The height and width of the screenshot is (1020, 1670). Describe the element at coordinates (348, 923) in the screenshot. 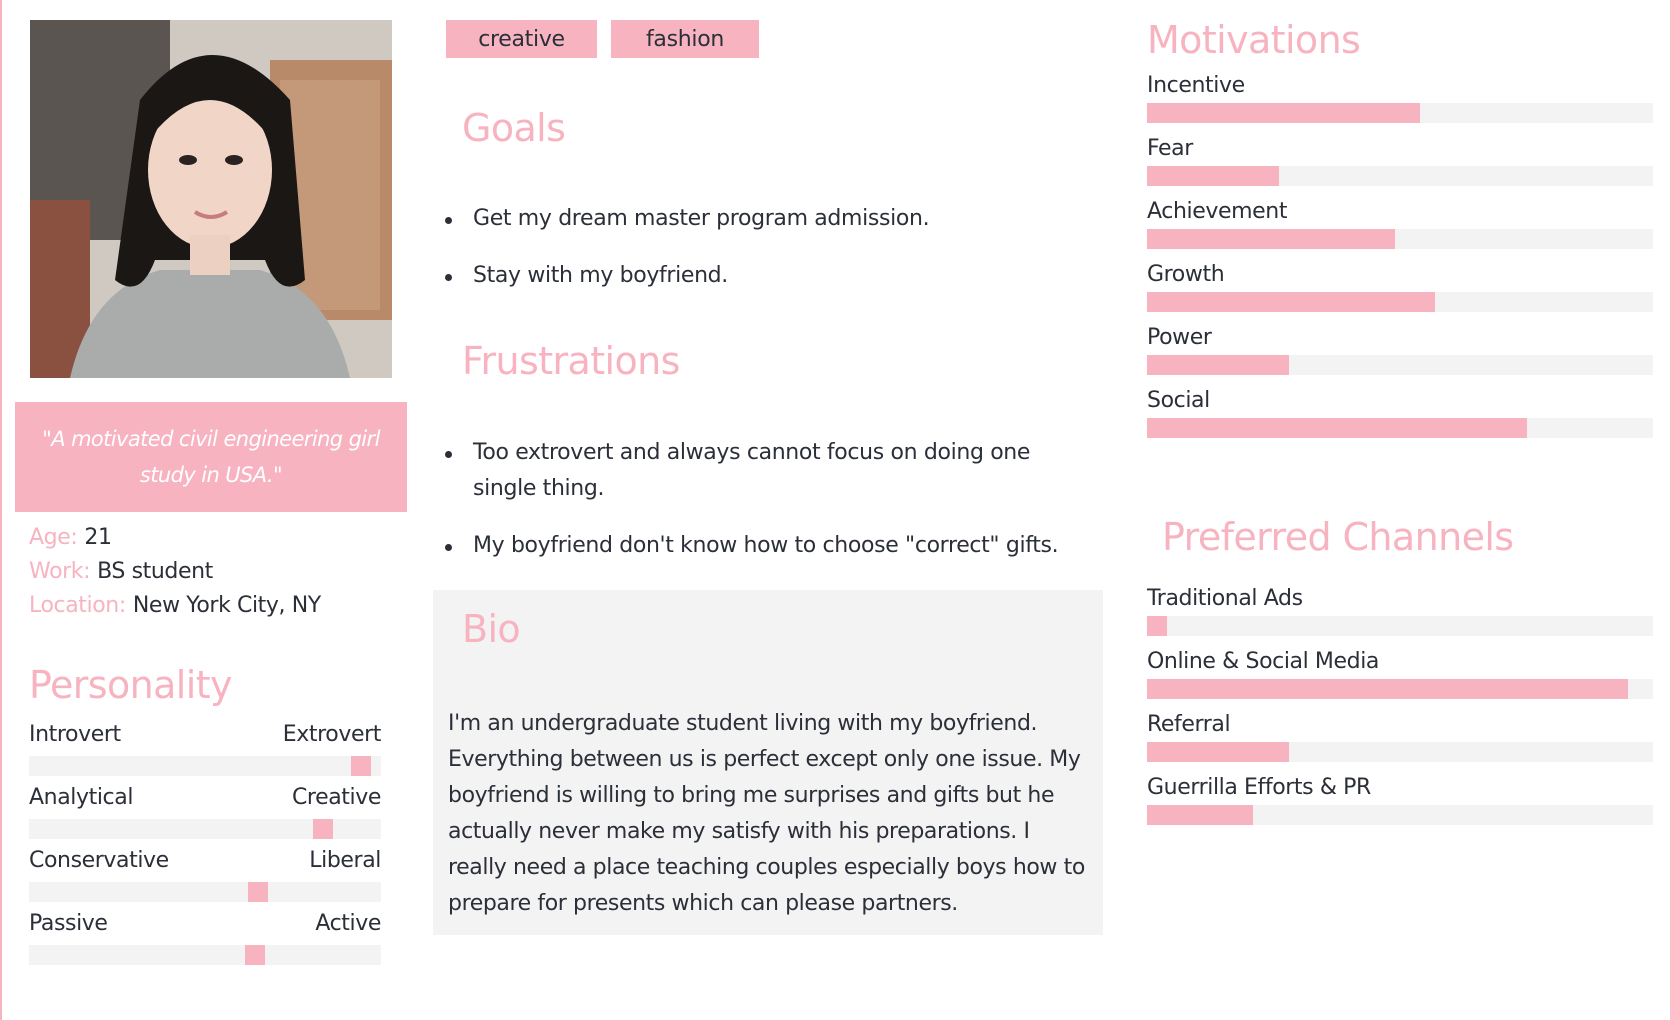

I see `trait-right-label: Active` at that location.